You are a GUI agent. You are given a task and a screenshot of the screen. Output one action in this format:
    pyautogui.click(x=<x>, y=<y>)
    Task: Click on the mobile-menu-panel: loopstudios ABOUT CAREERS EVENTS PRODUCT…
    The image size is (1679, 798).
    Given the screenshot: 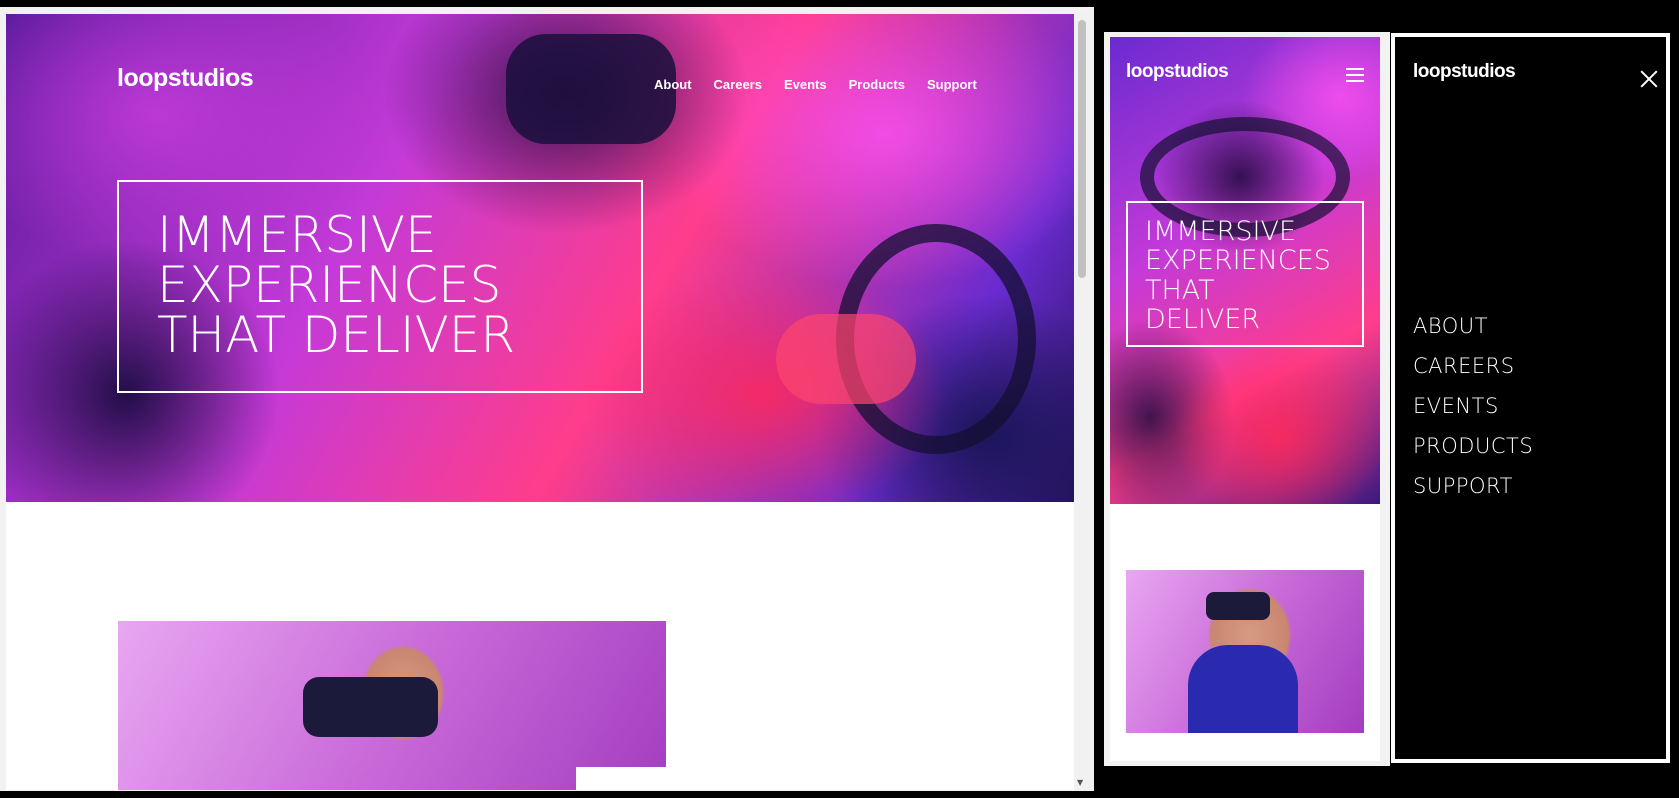 What is the action you would take?
    pyautogui.click(x=1530, y=398)
    